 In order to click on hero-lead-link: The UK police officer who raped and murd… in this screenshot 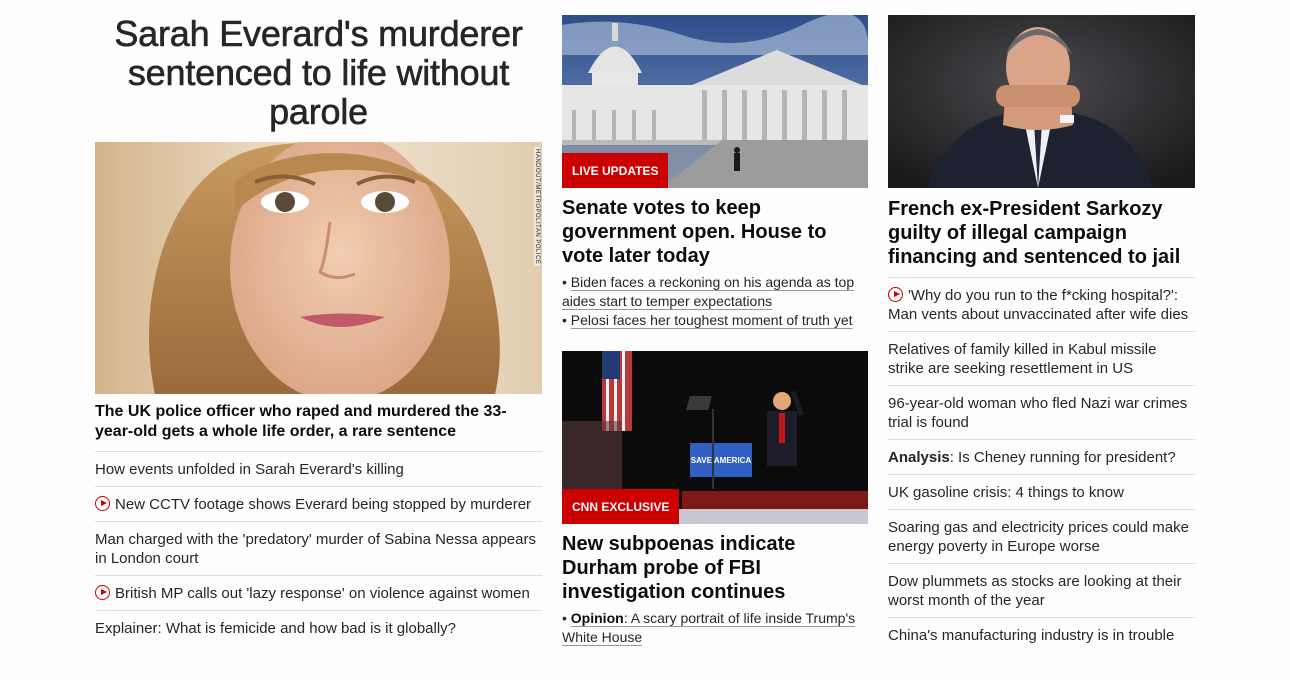, I will do `click(318, 423)`.